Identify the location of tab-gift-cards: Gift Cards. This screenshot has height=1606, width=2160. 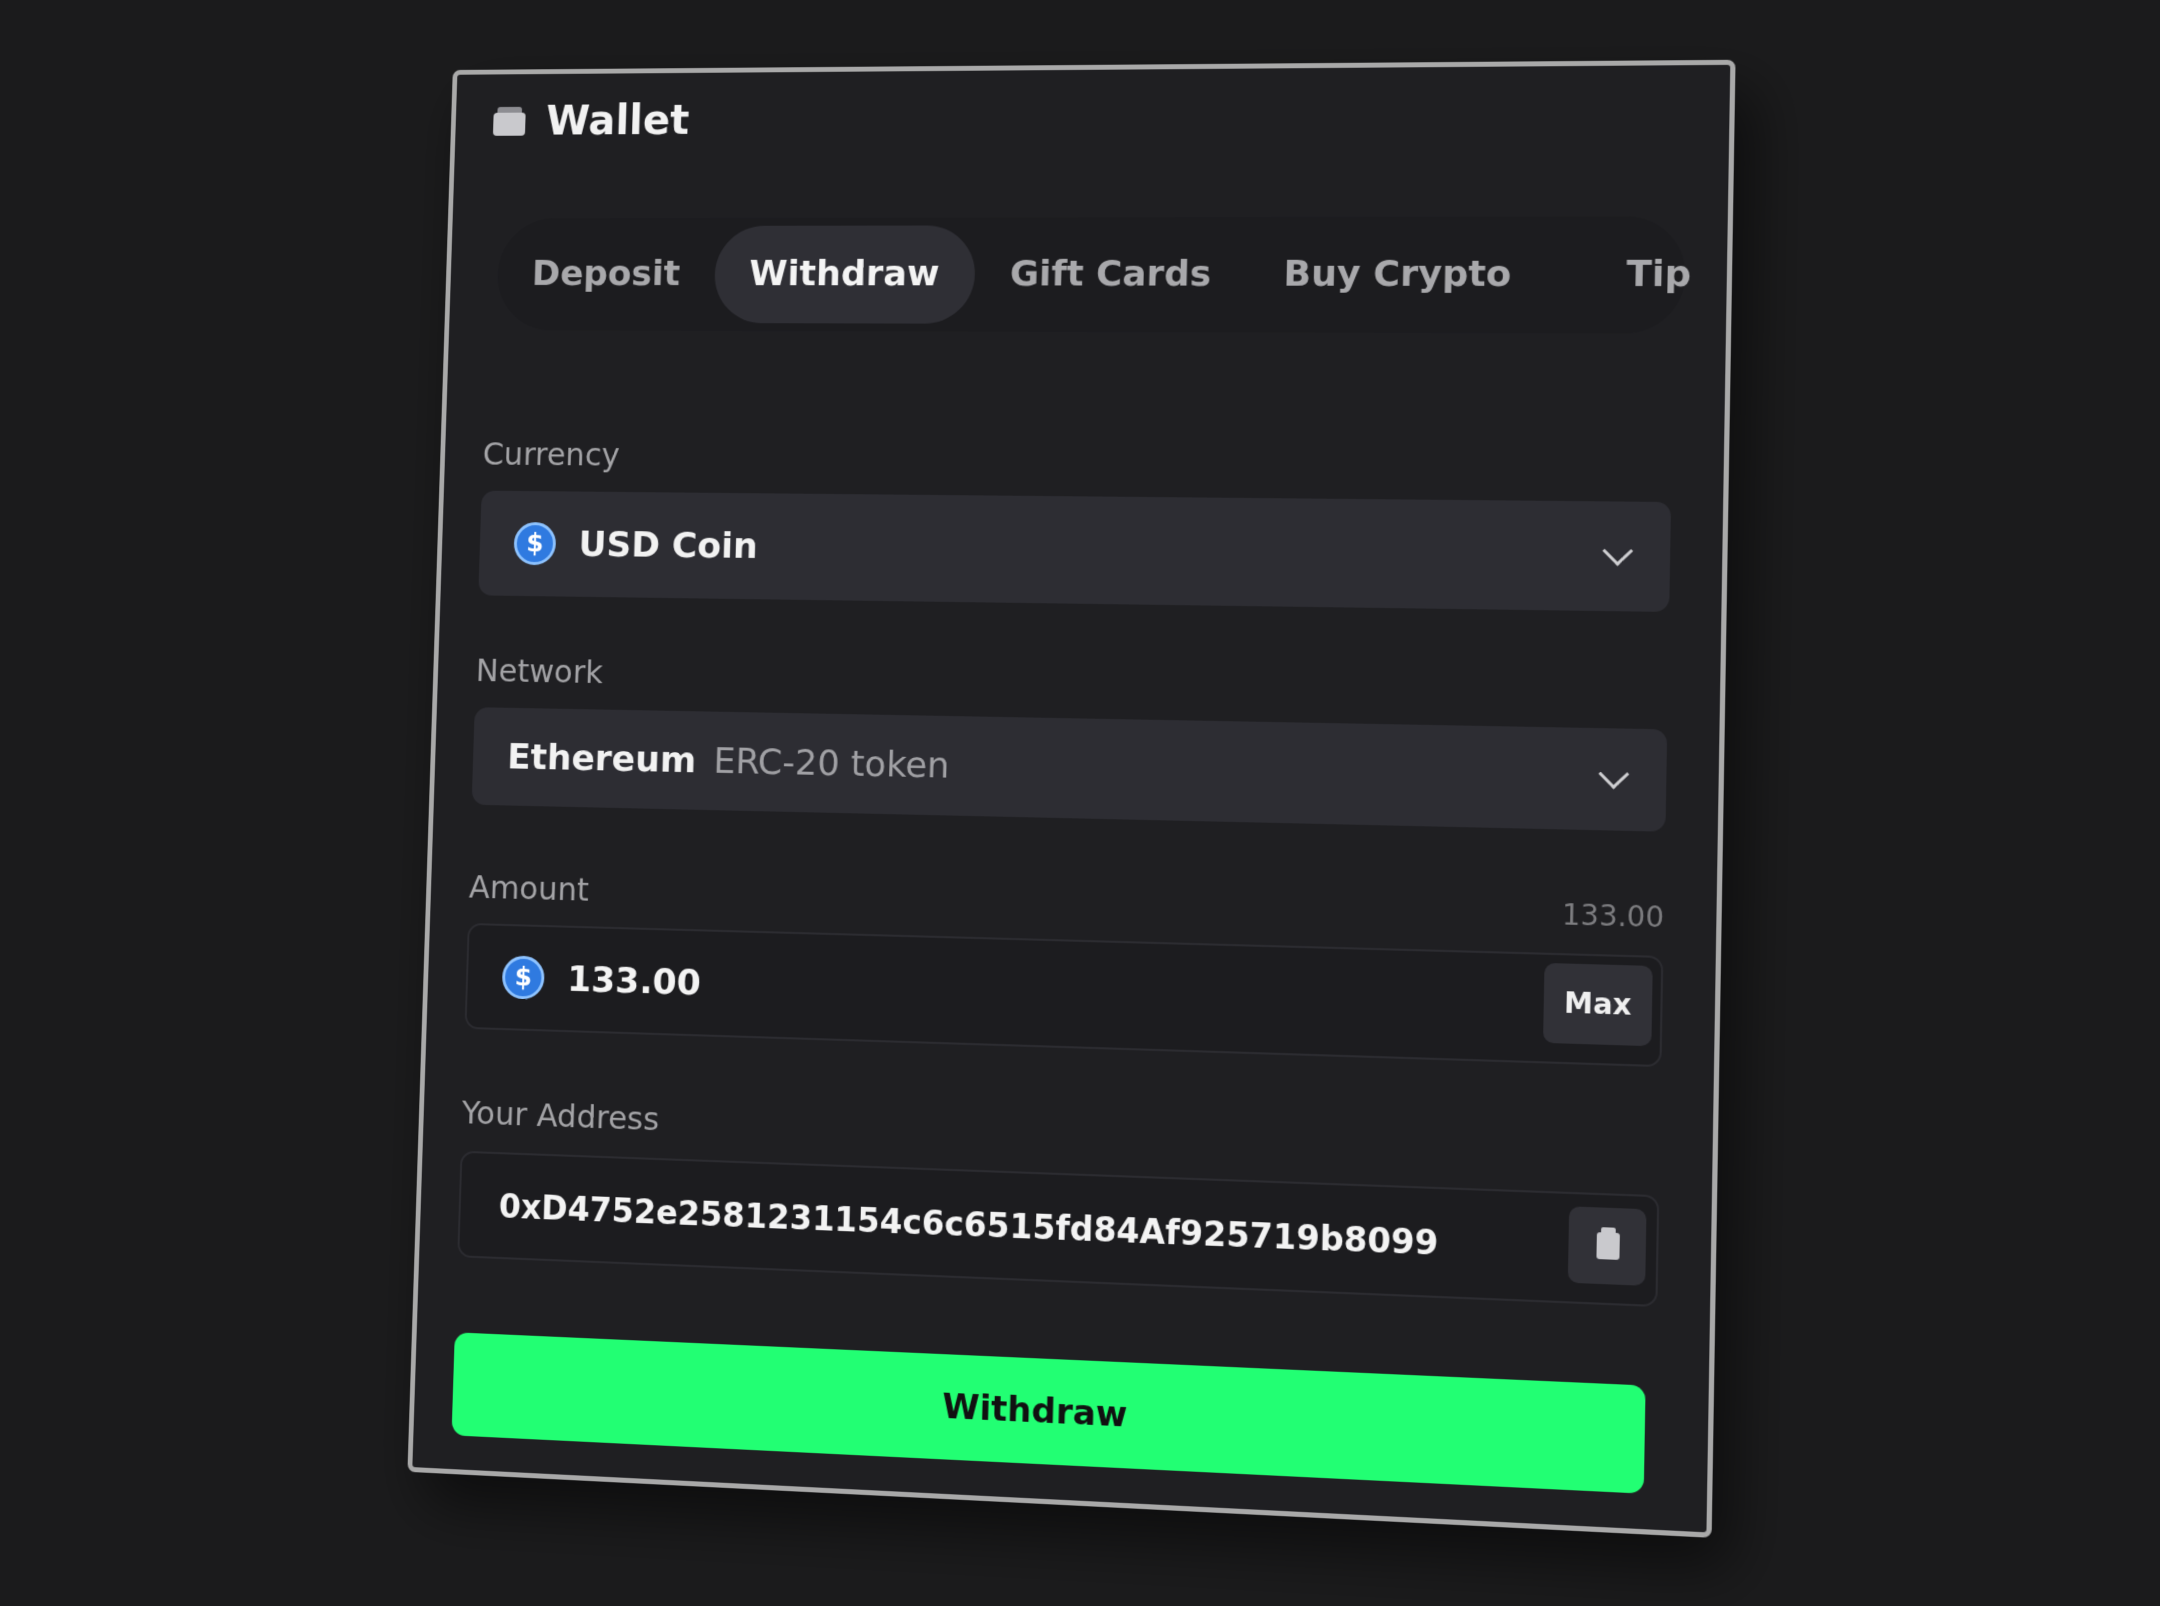
(1110, 274).